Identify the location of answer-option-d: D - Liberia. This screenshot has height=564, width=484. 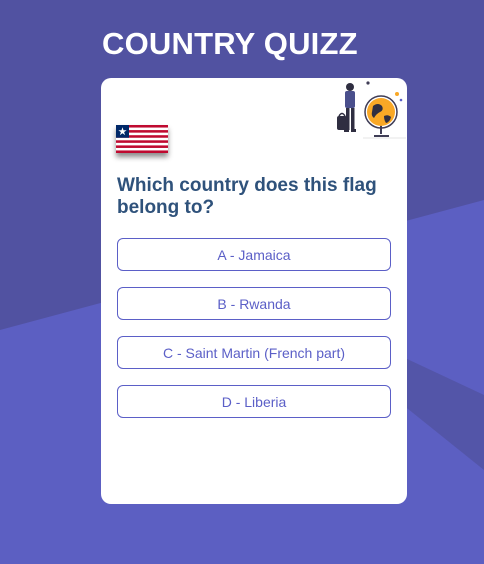
(254, 401).